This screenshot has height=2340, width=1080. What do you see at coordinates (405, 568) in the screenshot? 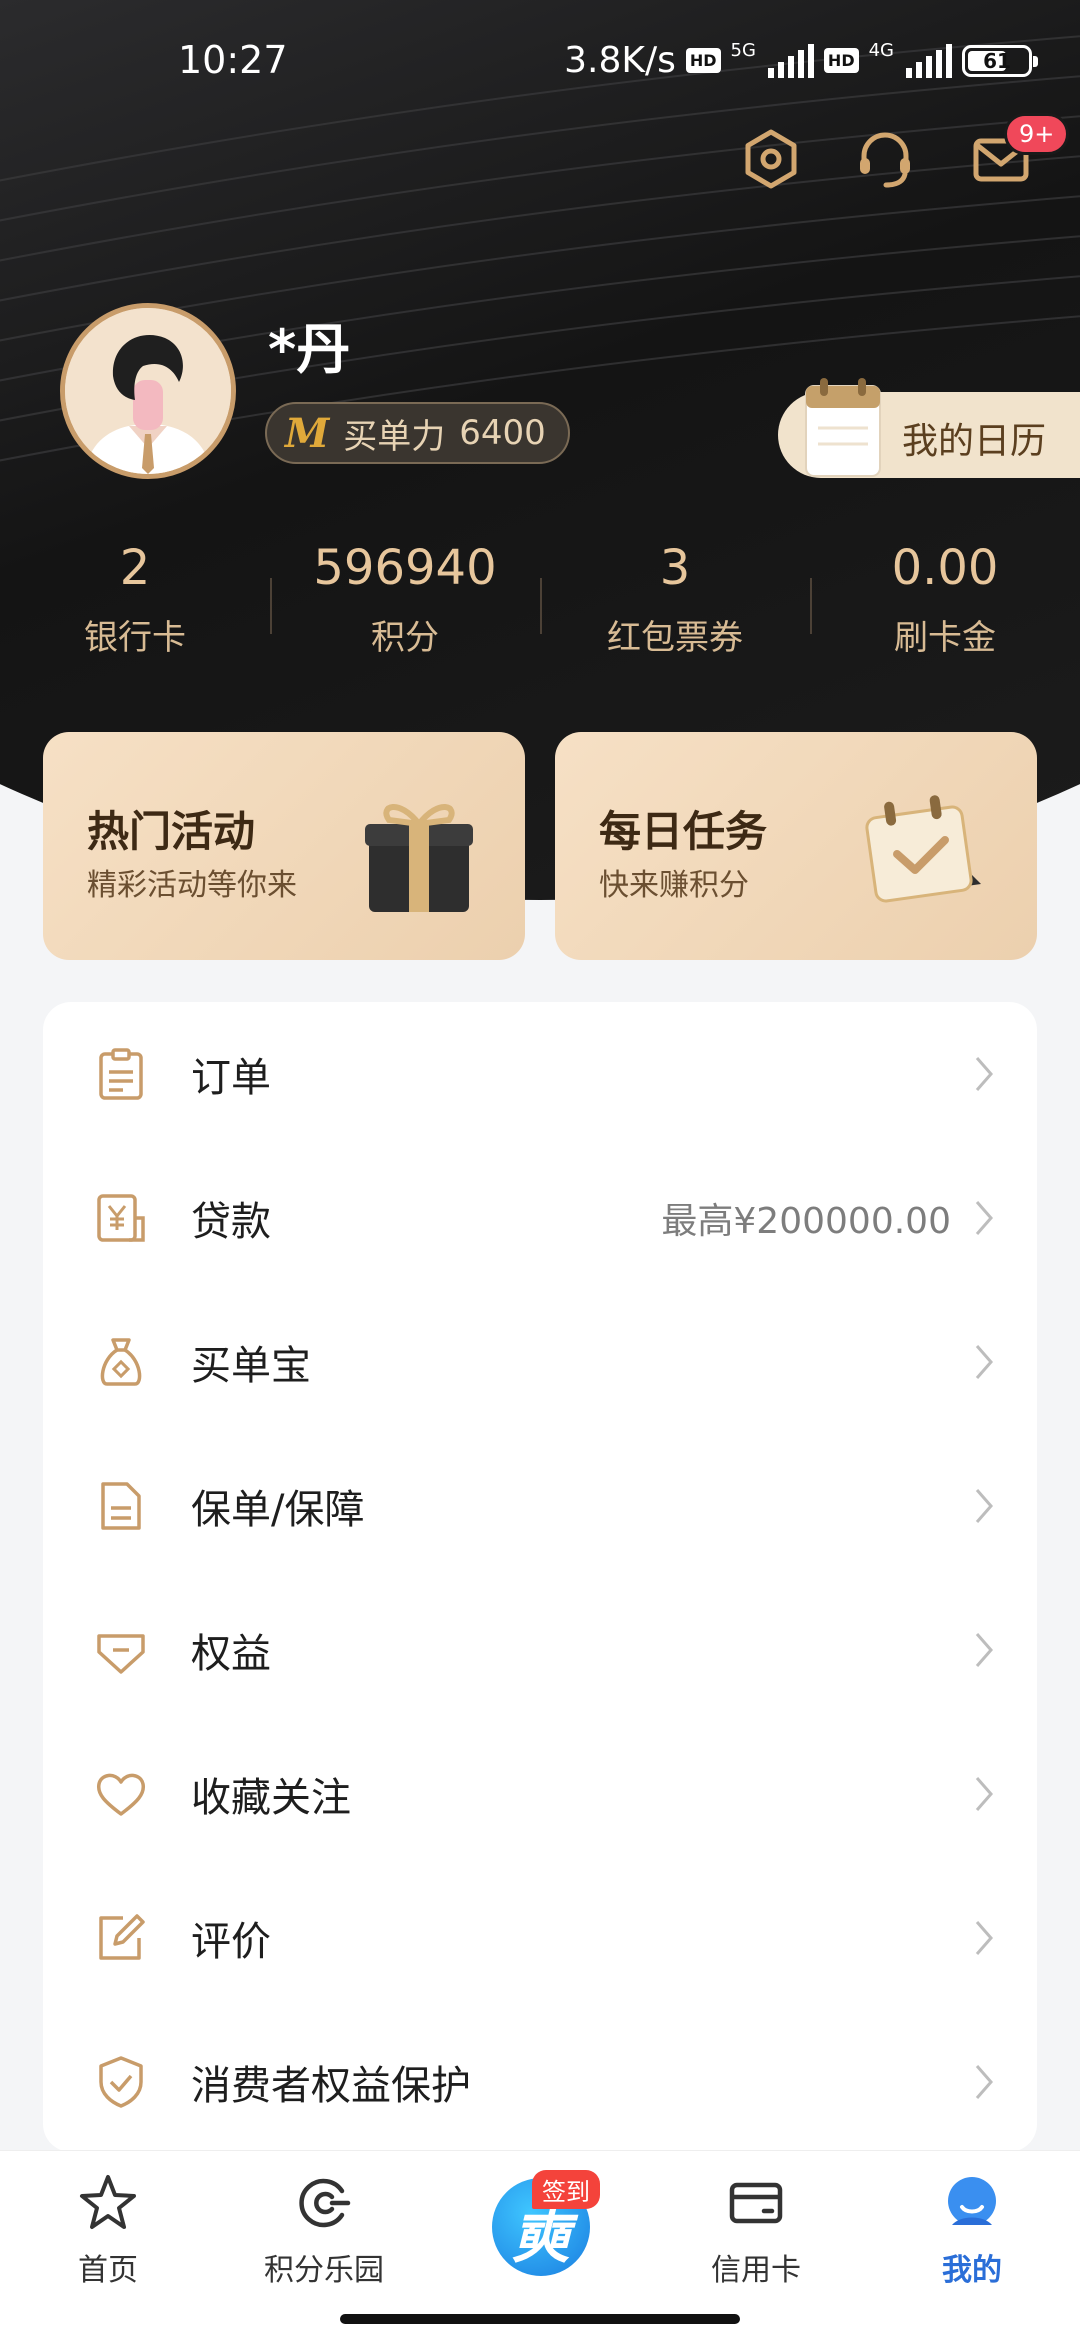
I see `stat-value: 596940` at bounding box center [405, 568].